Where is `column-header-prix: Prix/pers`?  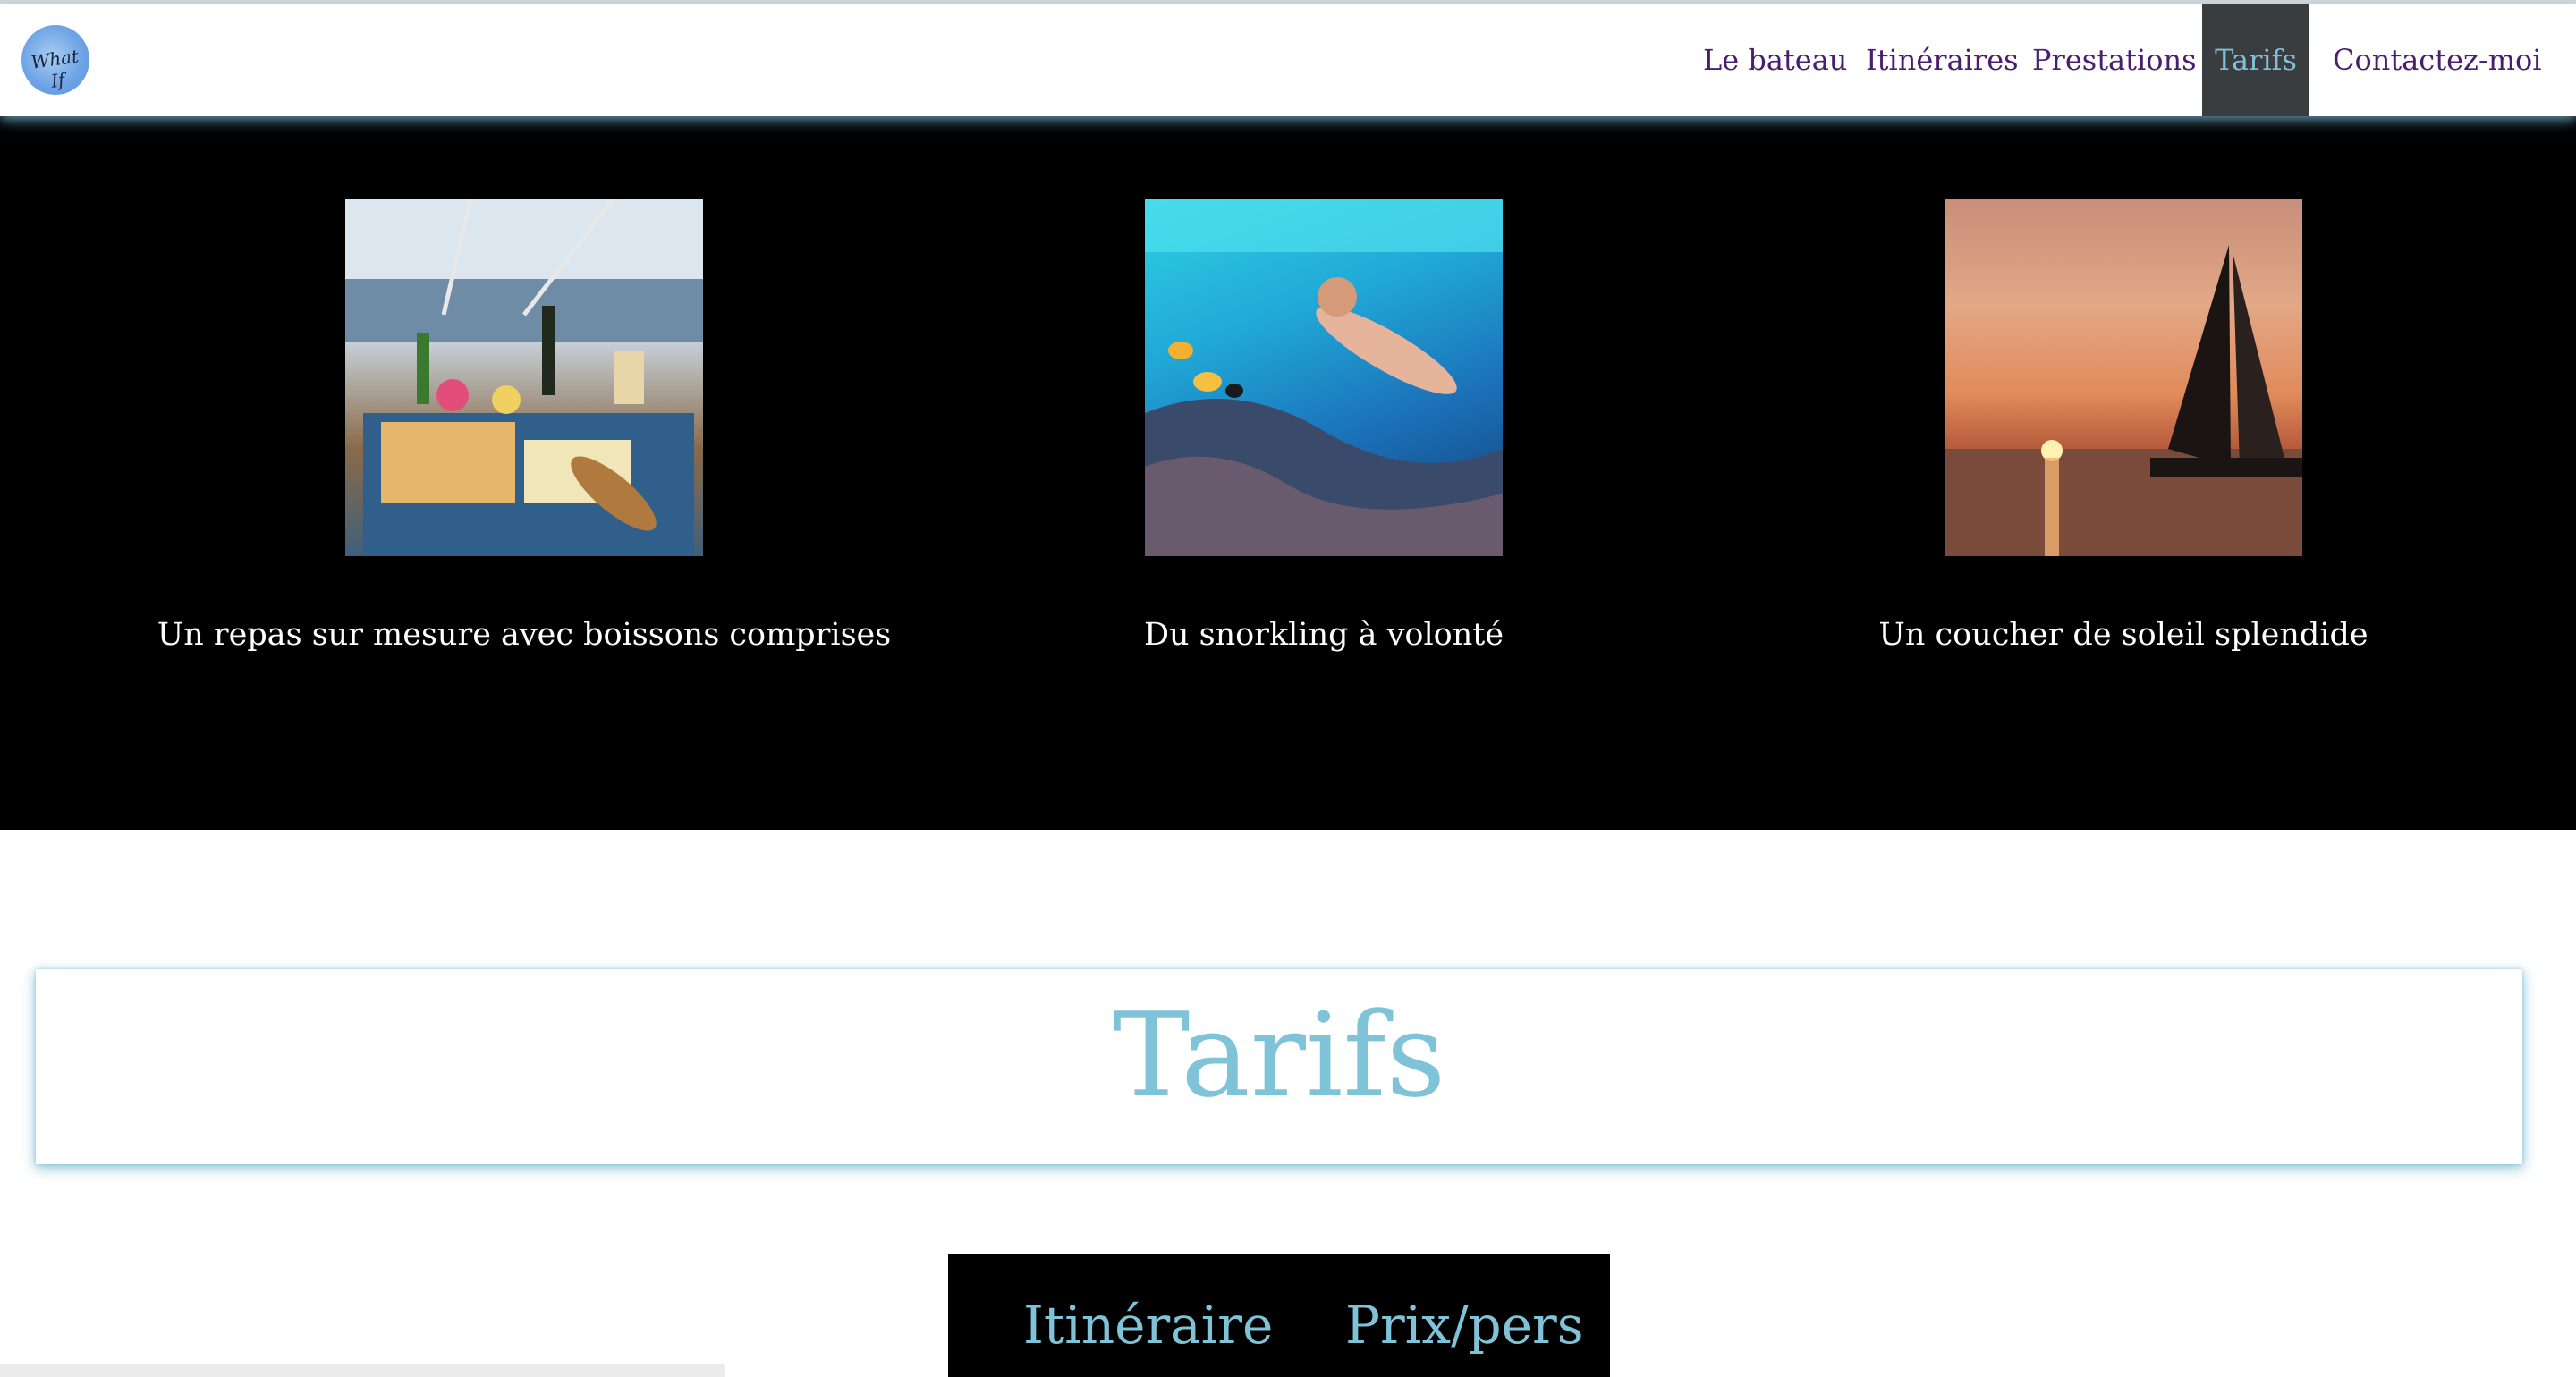 column-header-prix: Prix/pers is located at coordinates (1464, 1325).